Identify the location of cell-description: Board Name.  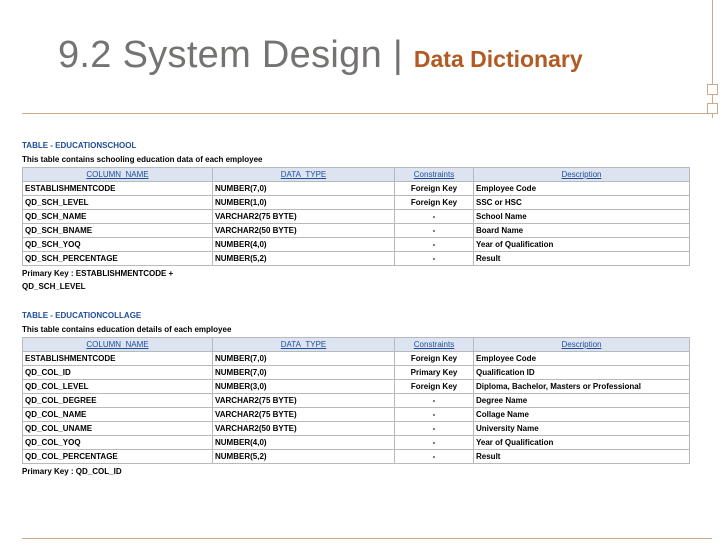
(581, 230).